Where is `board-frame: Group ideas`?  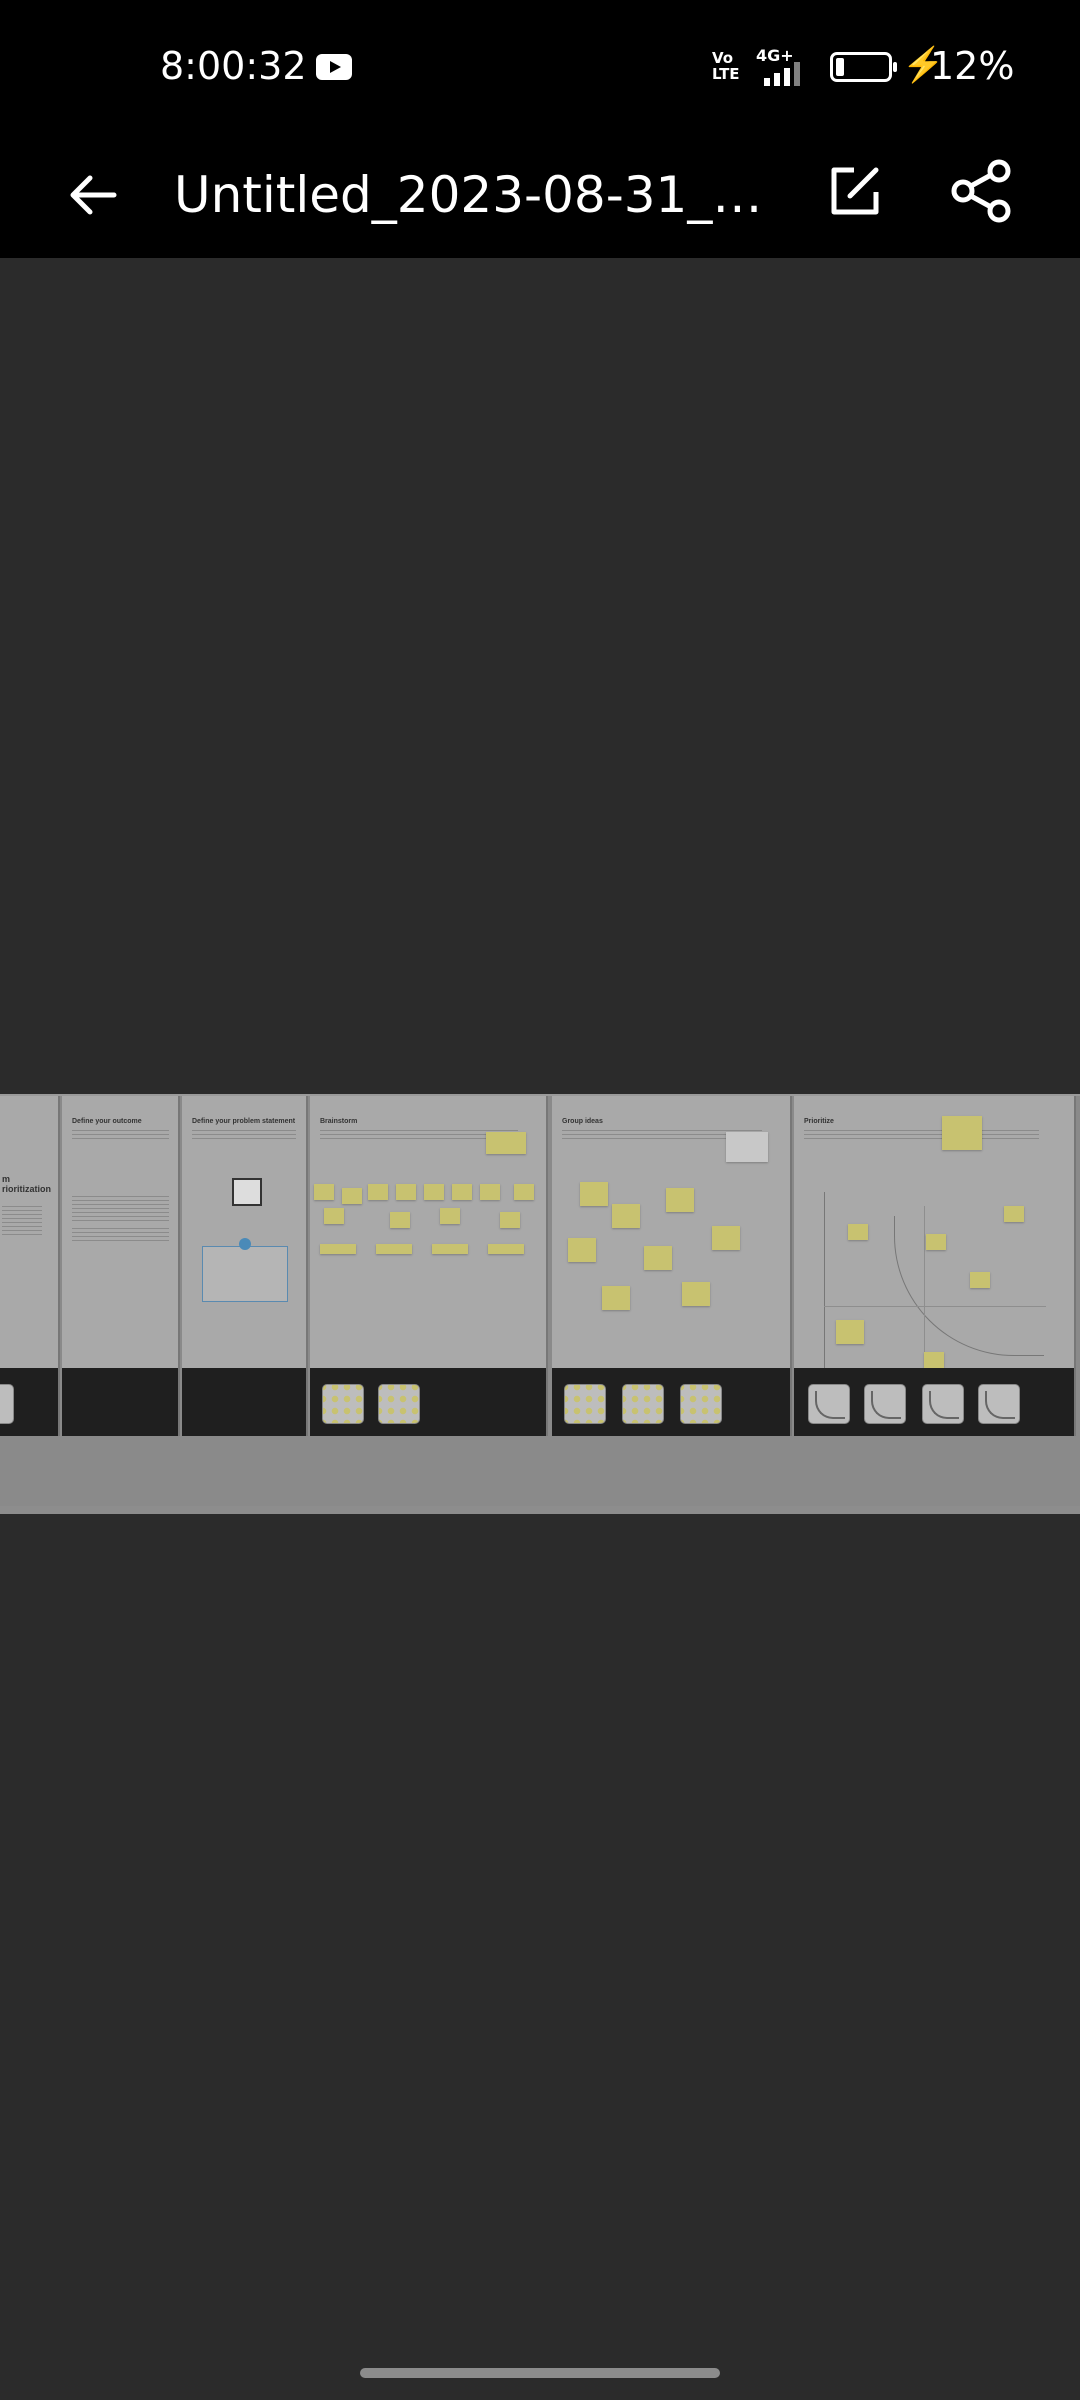
board-frame: Group ideas is located at coordinates (672, 1266).